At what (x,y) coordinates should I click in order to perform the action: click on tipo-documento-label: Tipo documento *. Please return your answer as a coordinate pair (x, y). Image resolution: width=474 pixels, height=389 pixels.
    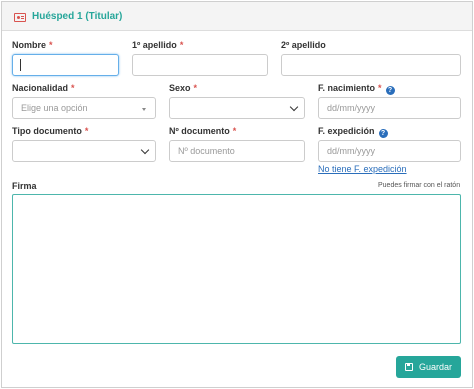
    Looking at the image, I should click on (50, 131).